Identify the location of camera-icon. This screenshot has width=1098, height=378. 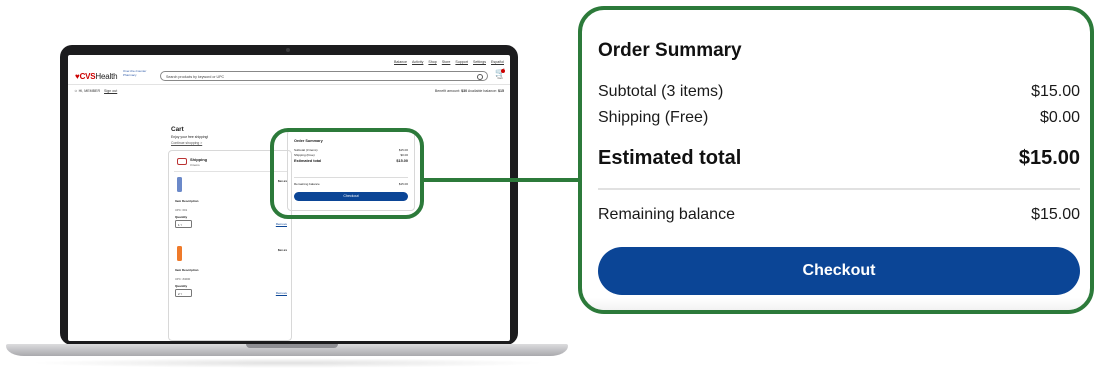
(288, 50).